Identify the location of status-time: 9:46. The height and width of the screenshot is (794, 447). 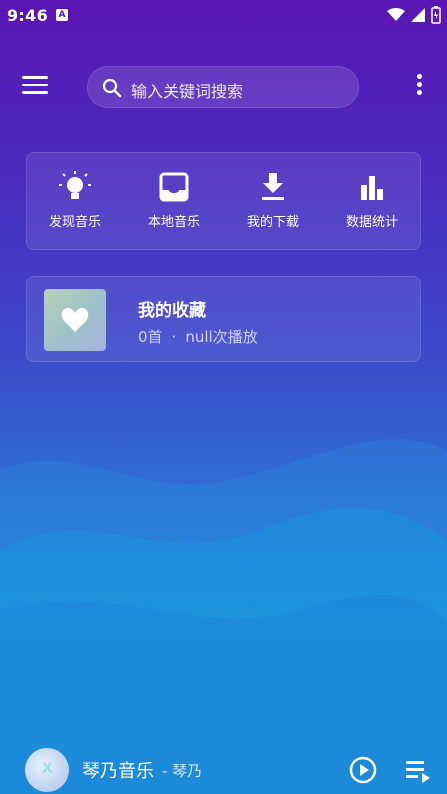
(27, 15).